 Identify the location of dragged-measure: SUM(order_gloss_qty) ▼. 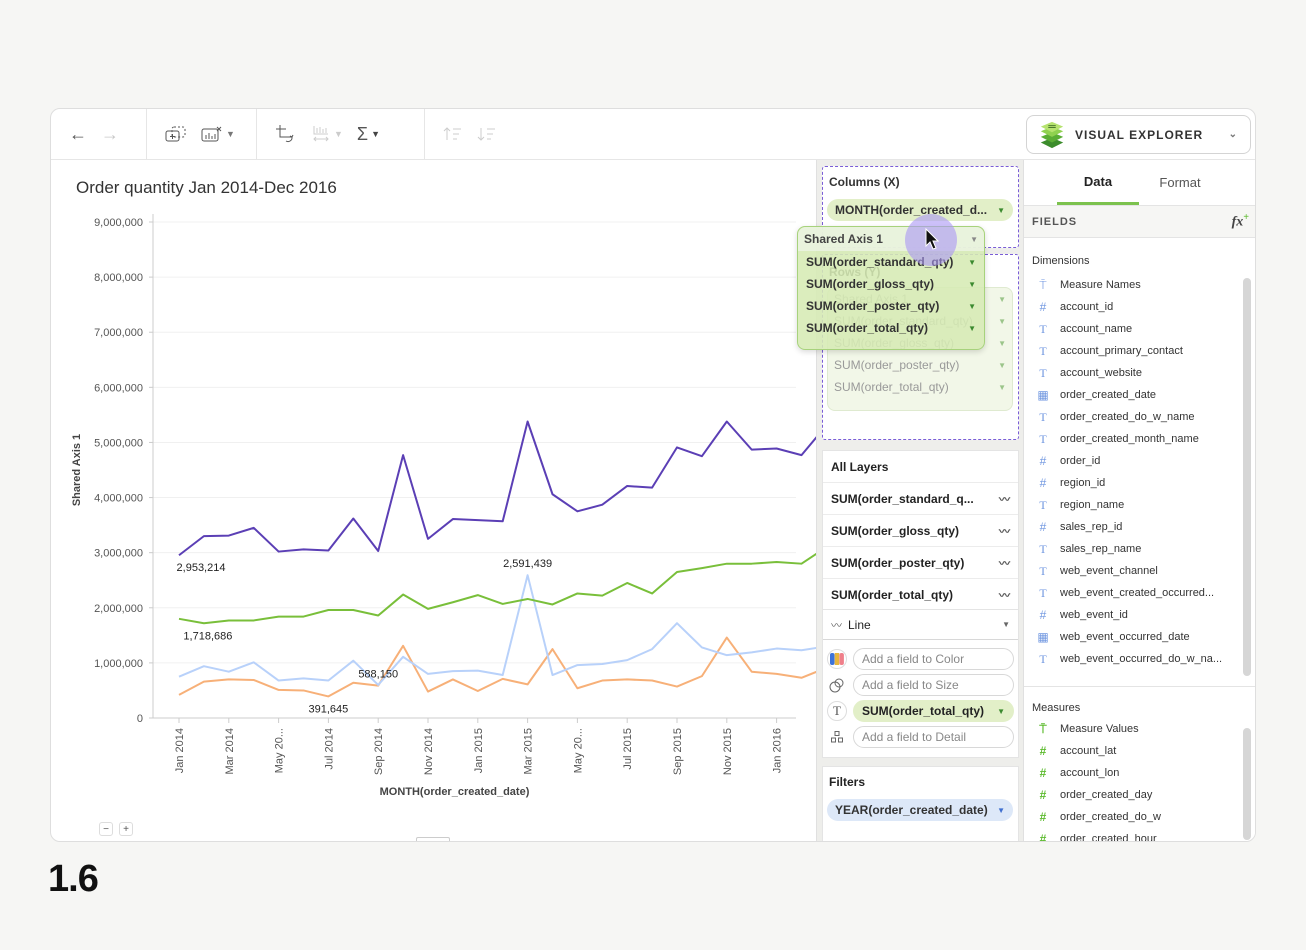
(891, 284).